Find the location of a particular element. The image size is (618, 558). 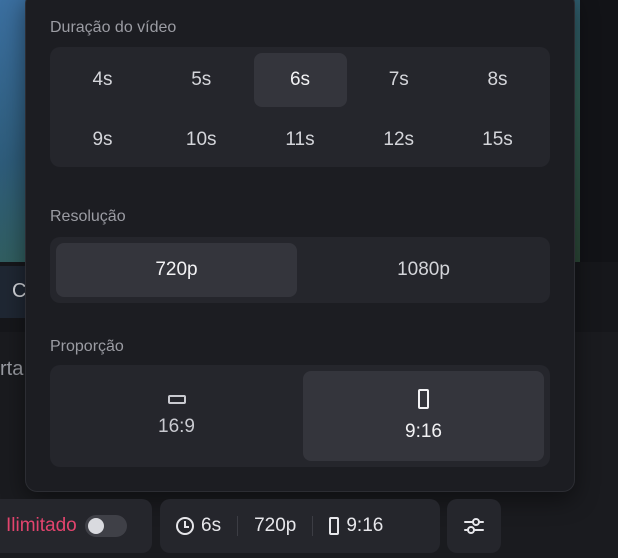

duration-label: Duração do vídeo is located at coordinates (113, 27).